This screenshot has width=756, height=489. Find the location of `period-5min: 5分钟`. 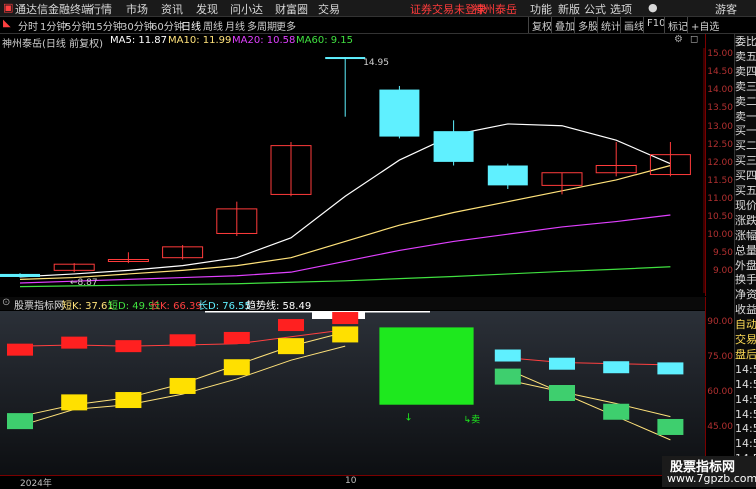

period-5min: 5分钟 is located at coordinates (78, 25).